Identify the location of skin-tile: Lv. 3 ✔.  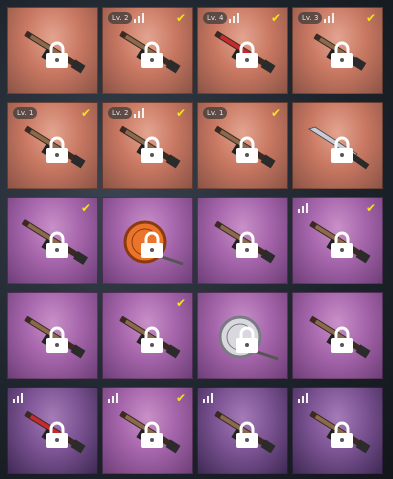
(337, 50).